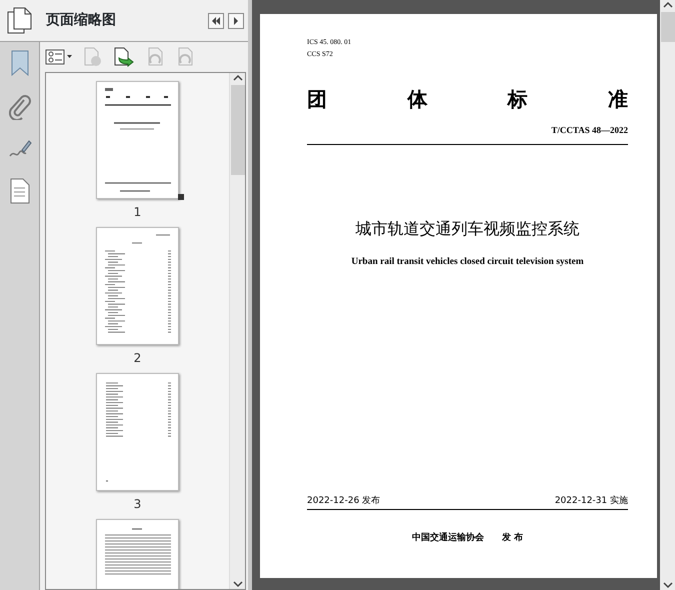 Image resolution: width=675 pixels, height=590 pixels. I want to click on collapse-button, so click(216, 20).